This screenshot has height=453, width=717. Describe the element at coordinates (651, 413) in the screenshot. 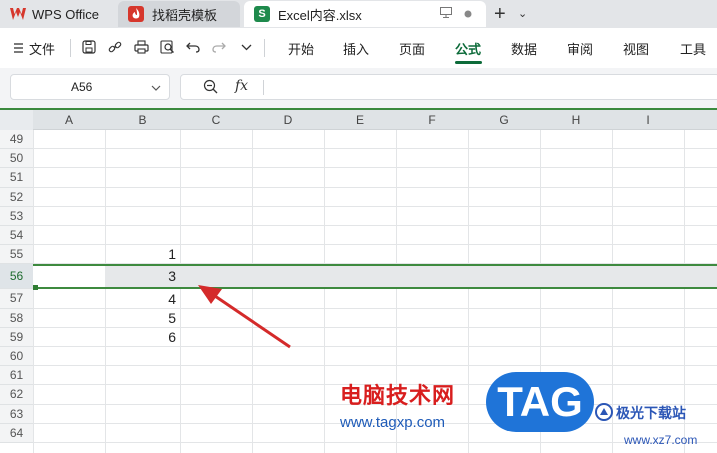

I see `watermark-site-name: 极光下载站` at that location.